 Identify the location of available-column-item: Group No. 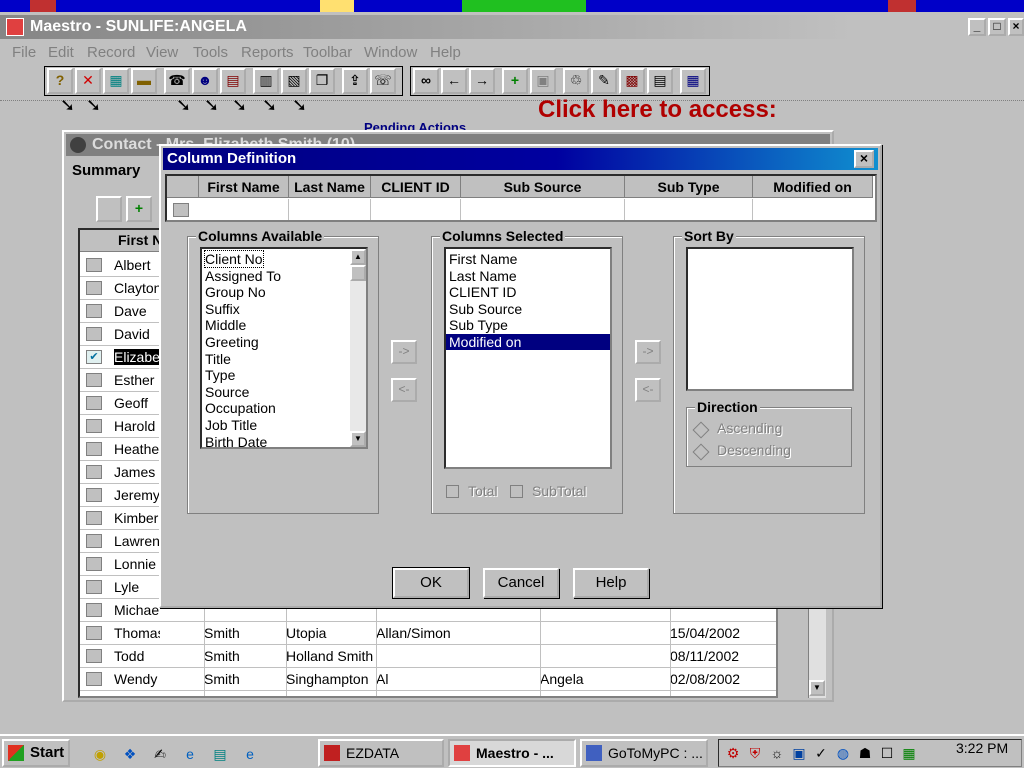
(235, 292).